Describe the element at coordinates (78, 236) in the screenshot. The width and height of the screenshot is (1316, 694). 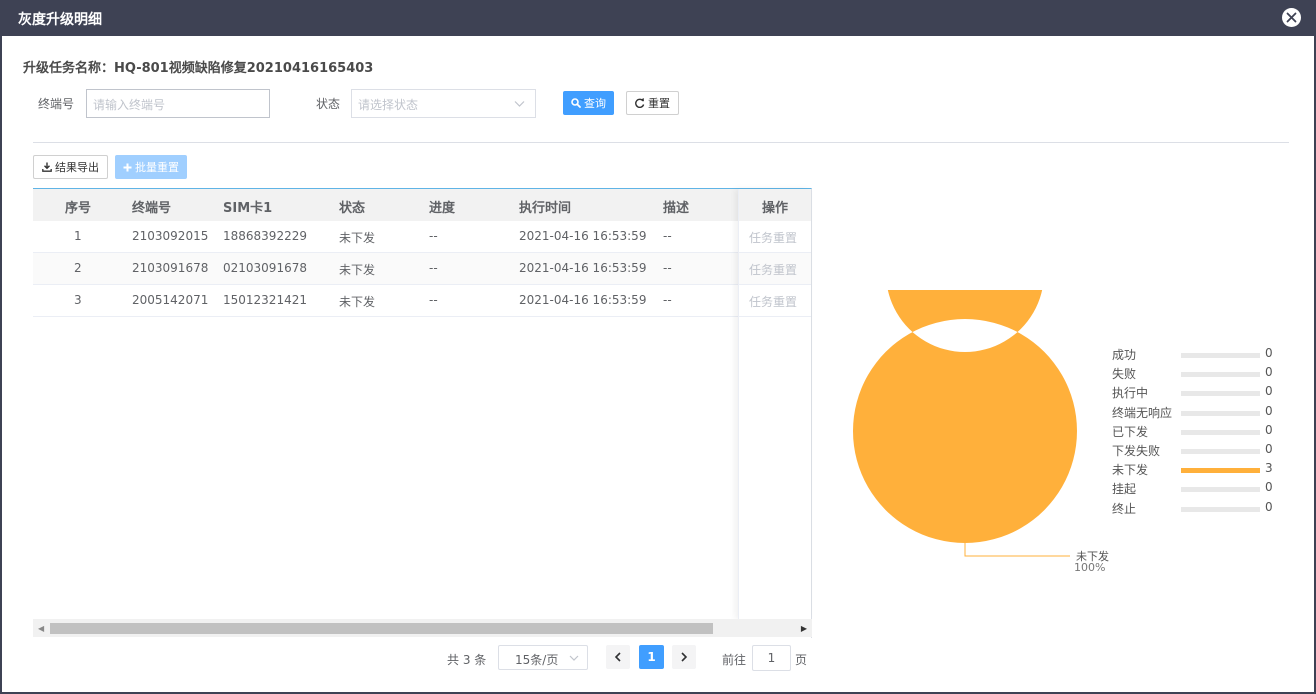
I see `cell-index: 1` at that location.